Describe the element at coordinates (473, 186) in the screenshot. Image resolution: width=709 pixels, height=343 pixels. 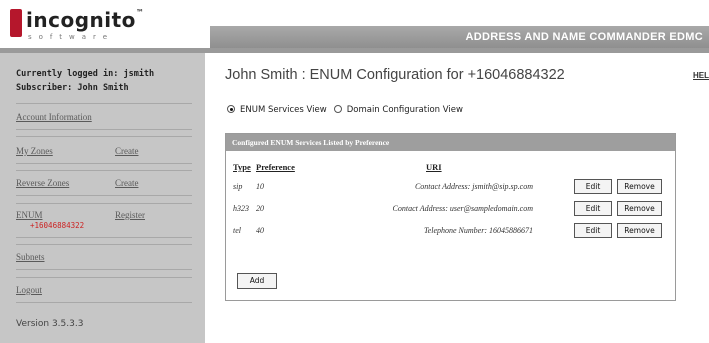
I see `row-uri: Contact Address: jsmith@sip.sp.com` at that location.